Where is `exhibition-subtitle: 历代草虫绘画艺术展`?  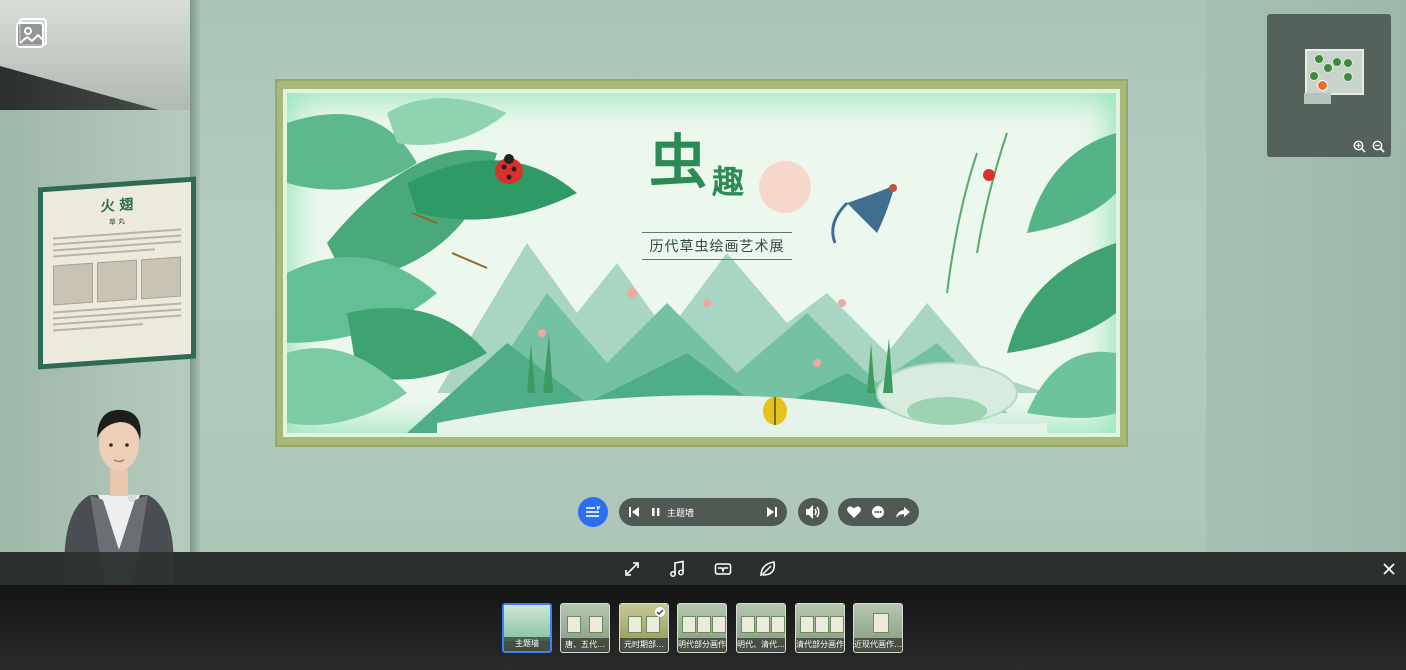
exhibition-subtitle: 历代草虫绘画艺术展 is located at coordinates (717, 247).